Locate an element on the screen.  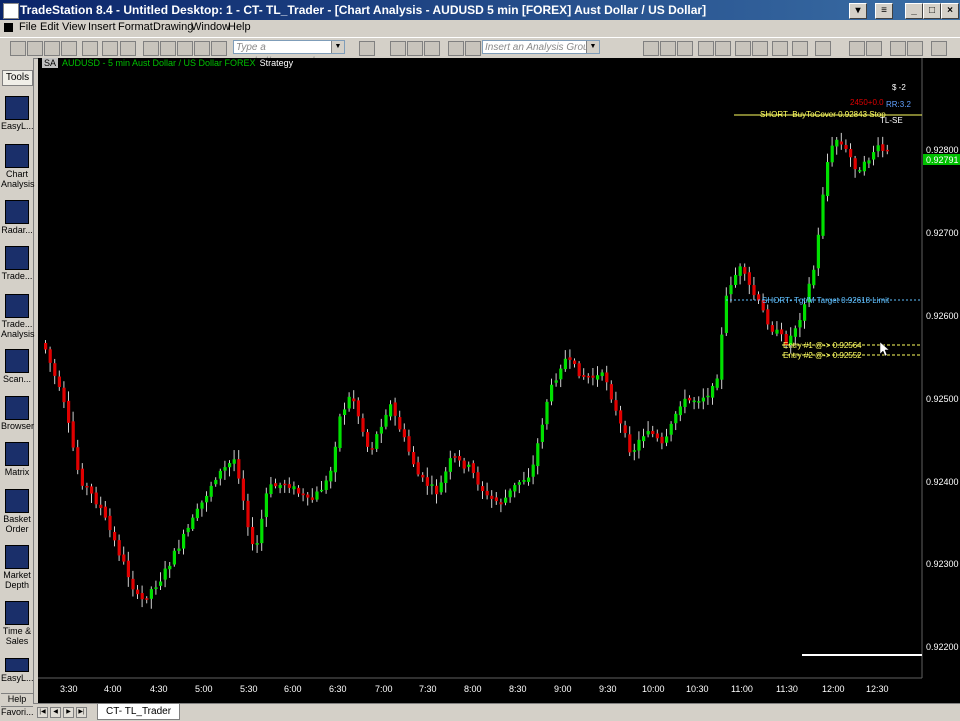
open-icon is located at coordinates (35, 48).